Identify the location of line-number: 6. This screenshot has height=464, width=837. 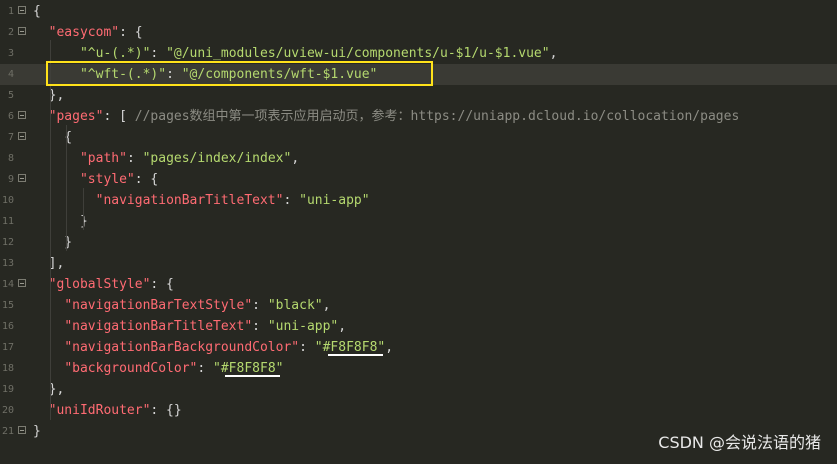
(10, 116).